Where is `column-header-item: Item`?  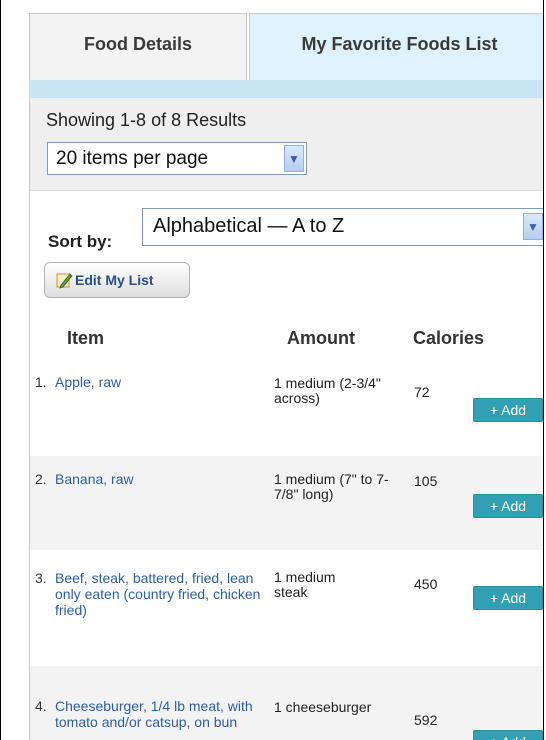 column-header-item: Item is located at coordinates (86, 338).